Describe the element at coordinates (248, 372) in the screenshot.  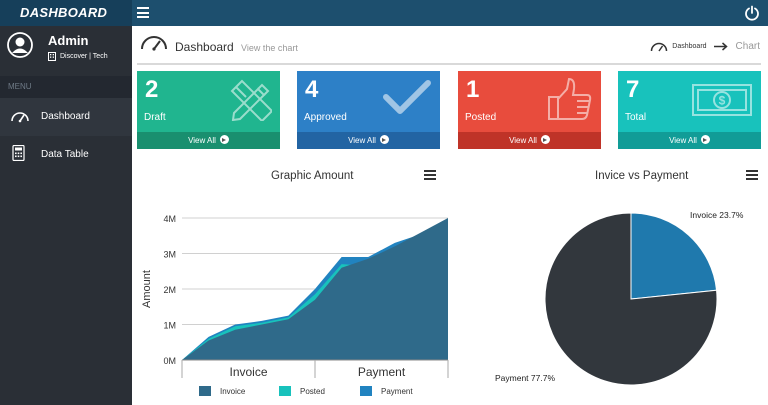
I see `x-tick-label: Invoice` at that location.